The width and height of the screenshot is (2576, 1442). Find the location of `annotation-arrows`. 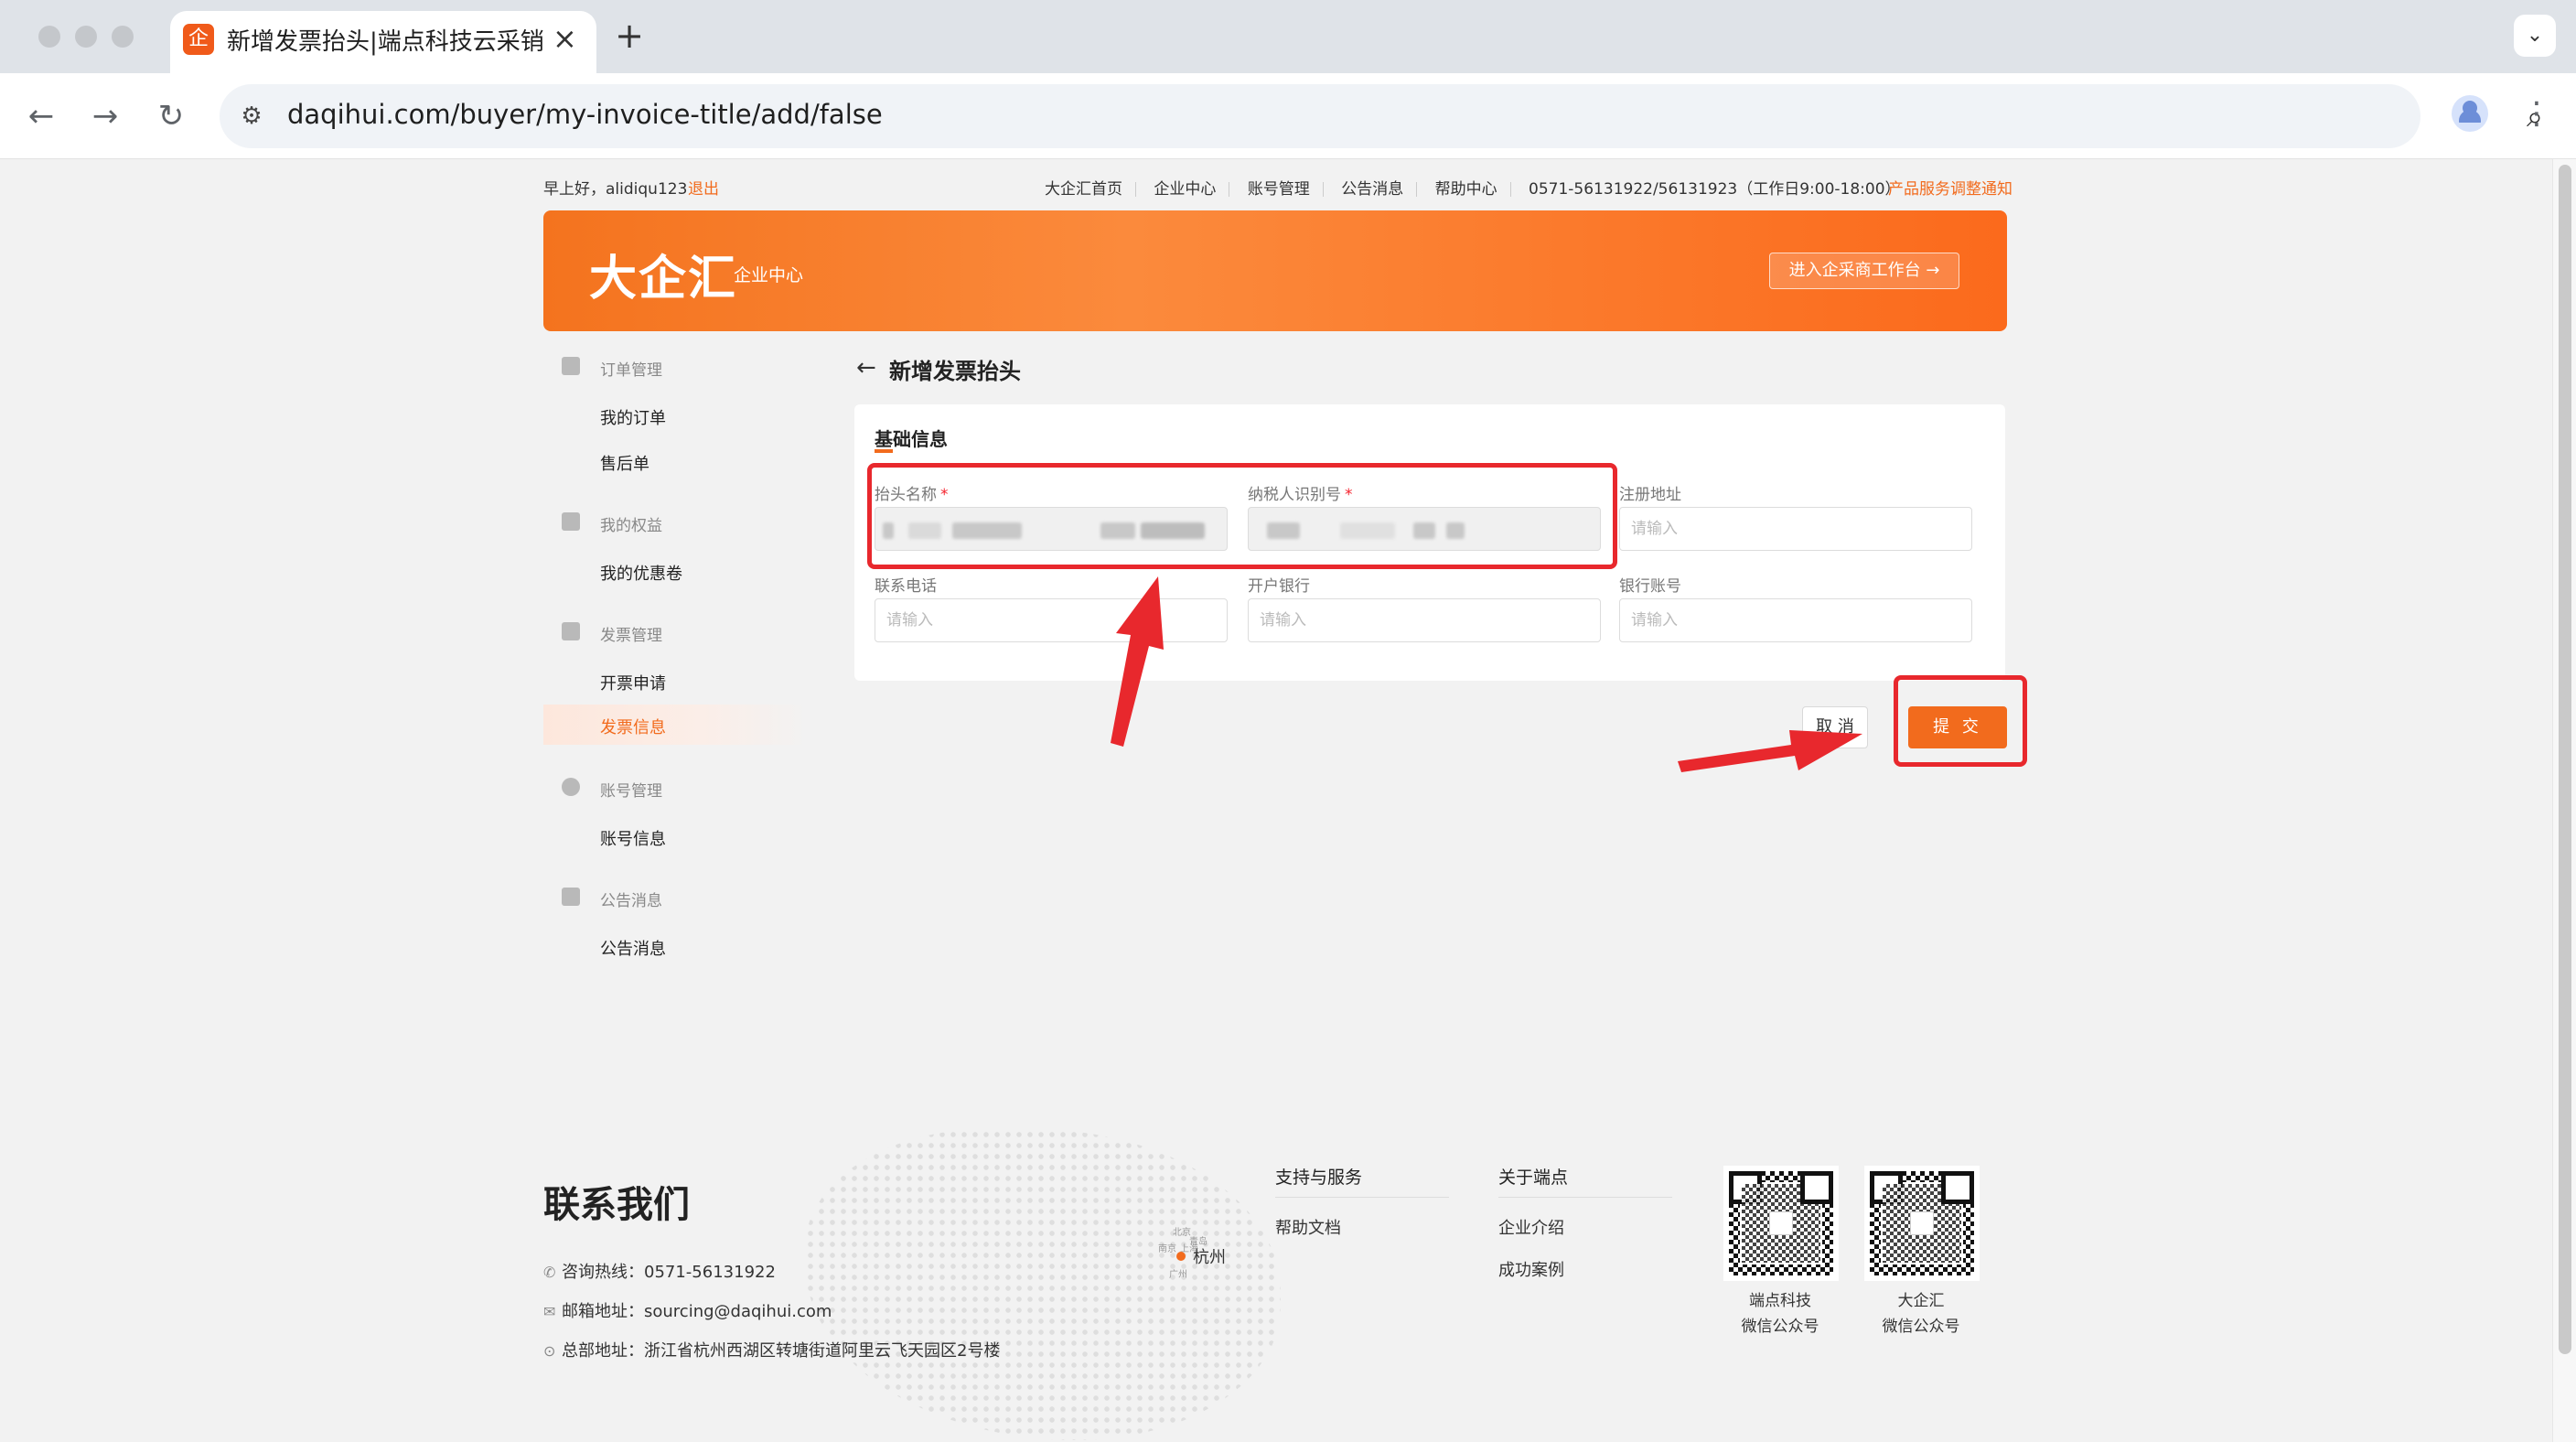

annotation-arrows is located at coordinates (1486, 674).